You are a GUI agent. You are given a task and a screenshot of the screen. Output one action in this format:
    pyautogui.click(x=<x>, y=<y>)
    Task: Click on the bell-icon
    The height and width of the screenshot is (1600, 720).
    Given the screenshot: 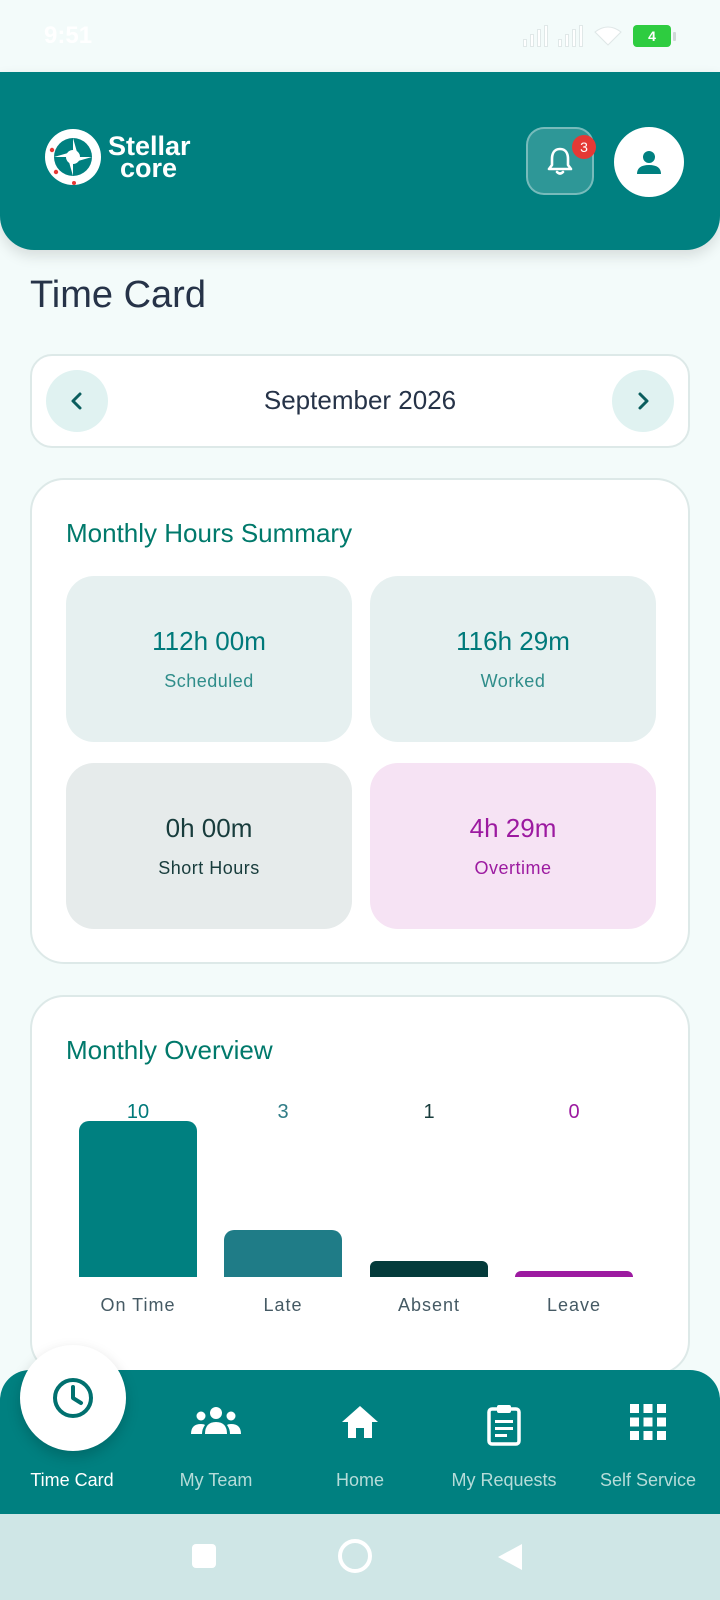 What is the action you would take?
    pyautogui.click(x=560, y=161)
    